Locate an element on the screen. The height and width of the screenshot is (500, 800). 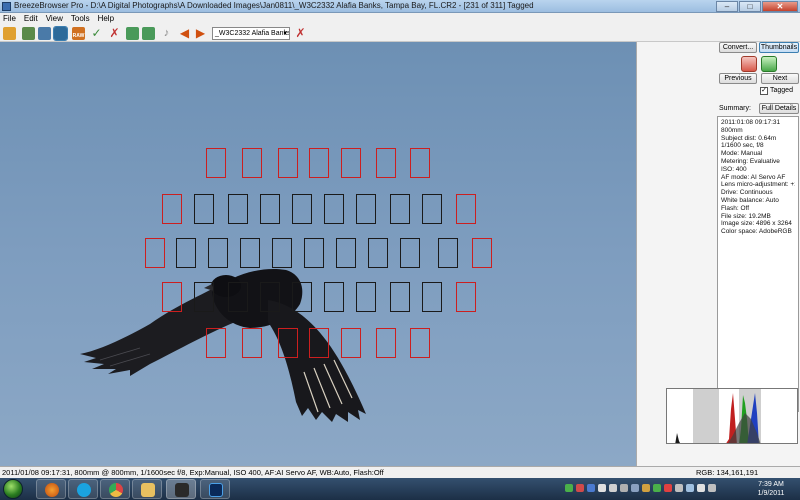
menu-view: View is located at coordinates (54, 19).